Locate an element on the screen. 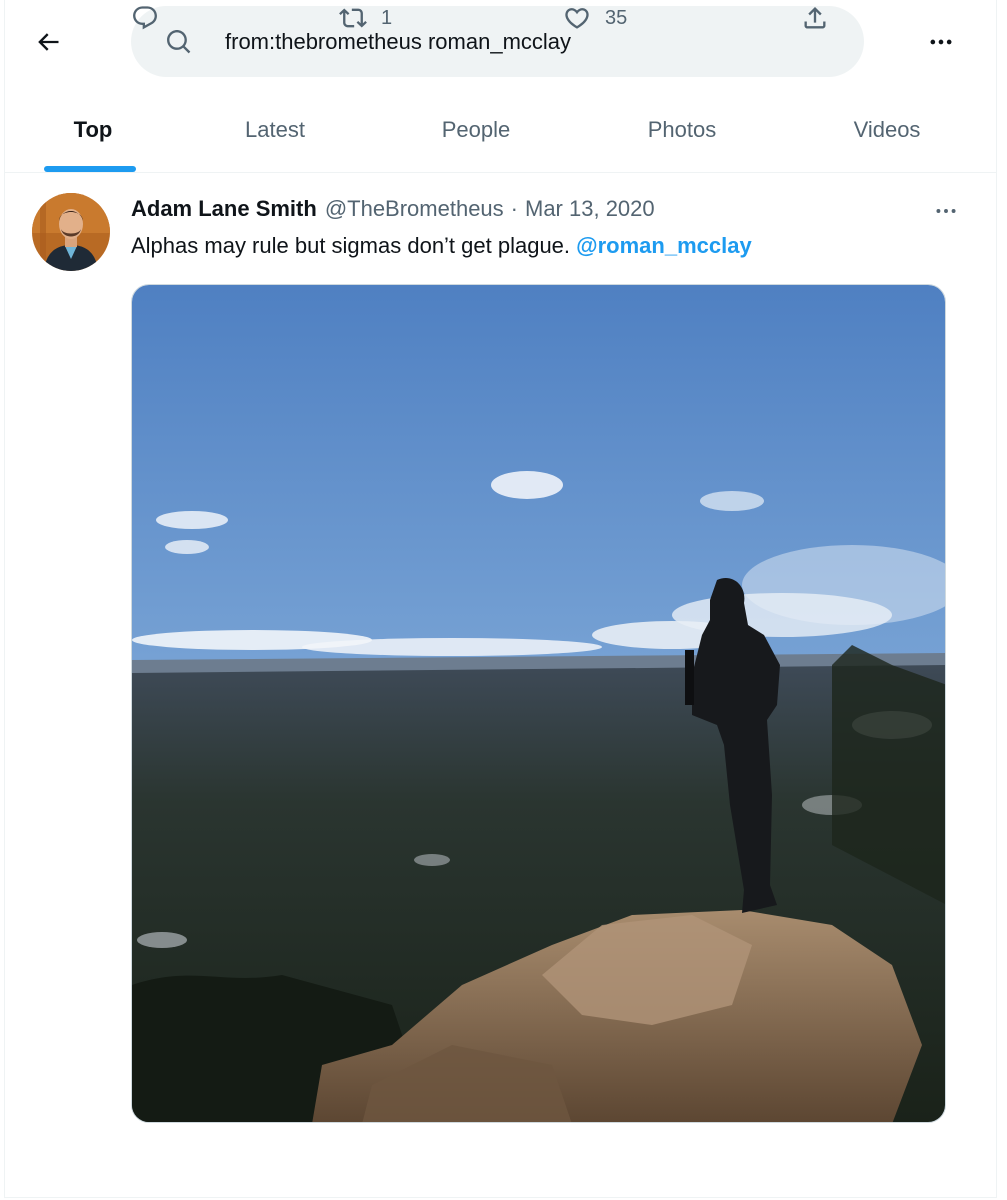 The width and height of the screenshot is (1007, 1200). search-tabs: Top Latest People Photos Videos is located at coordinates (500, 130).